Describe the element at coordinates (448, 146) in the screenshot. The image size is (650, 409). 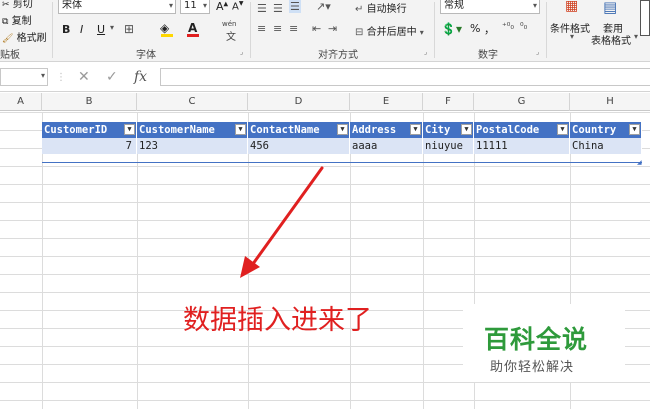
I see `table-cell: niuyue` at that location.